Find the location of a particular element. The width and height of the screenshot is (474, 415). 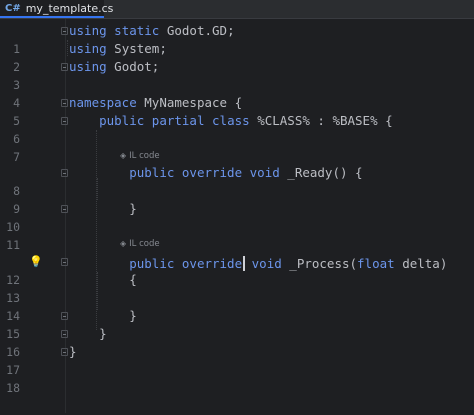

keyword: partial is located at coordinates (178, 120).